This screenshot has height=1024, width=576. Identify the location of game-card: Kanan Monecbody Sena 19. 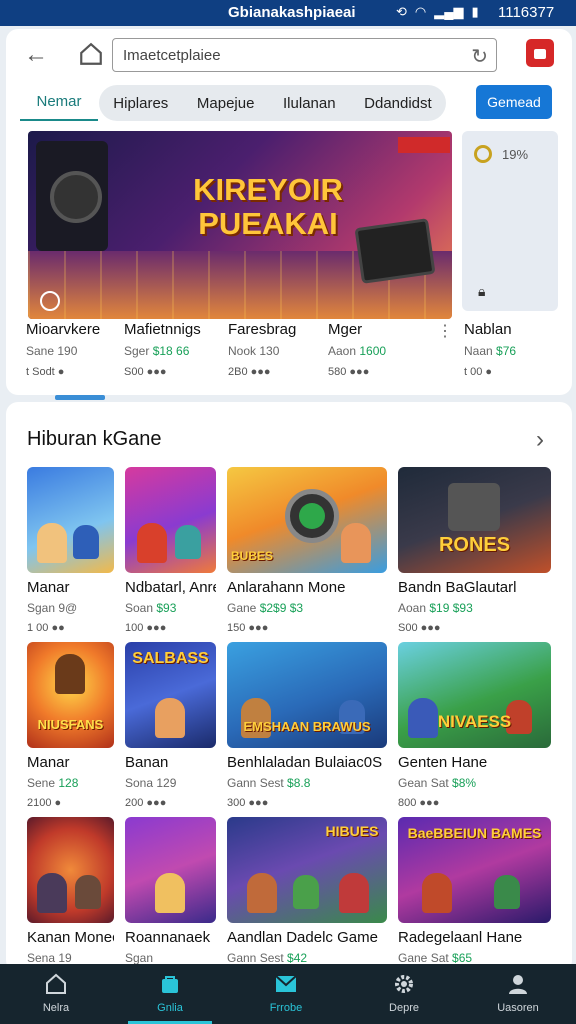
(70, 891).